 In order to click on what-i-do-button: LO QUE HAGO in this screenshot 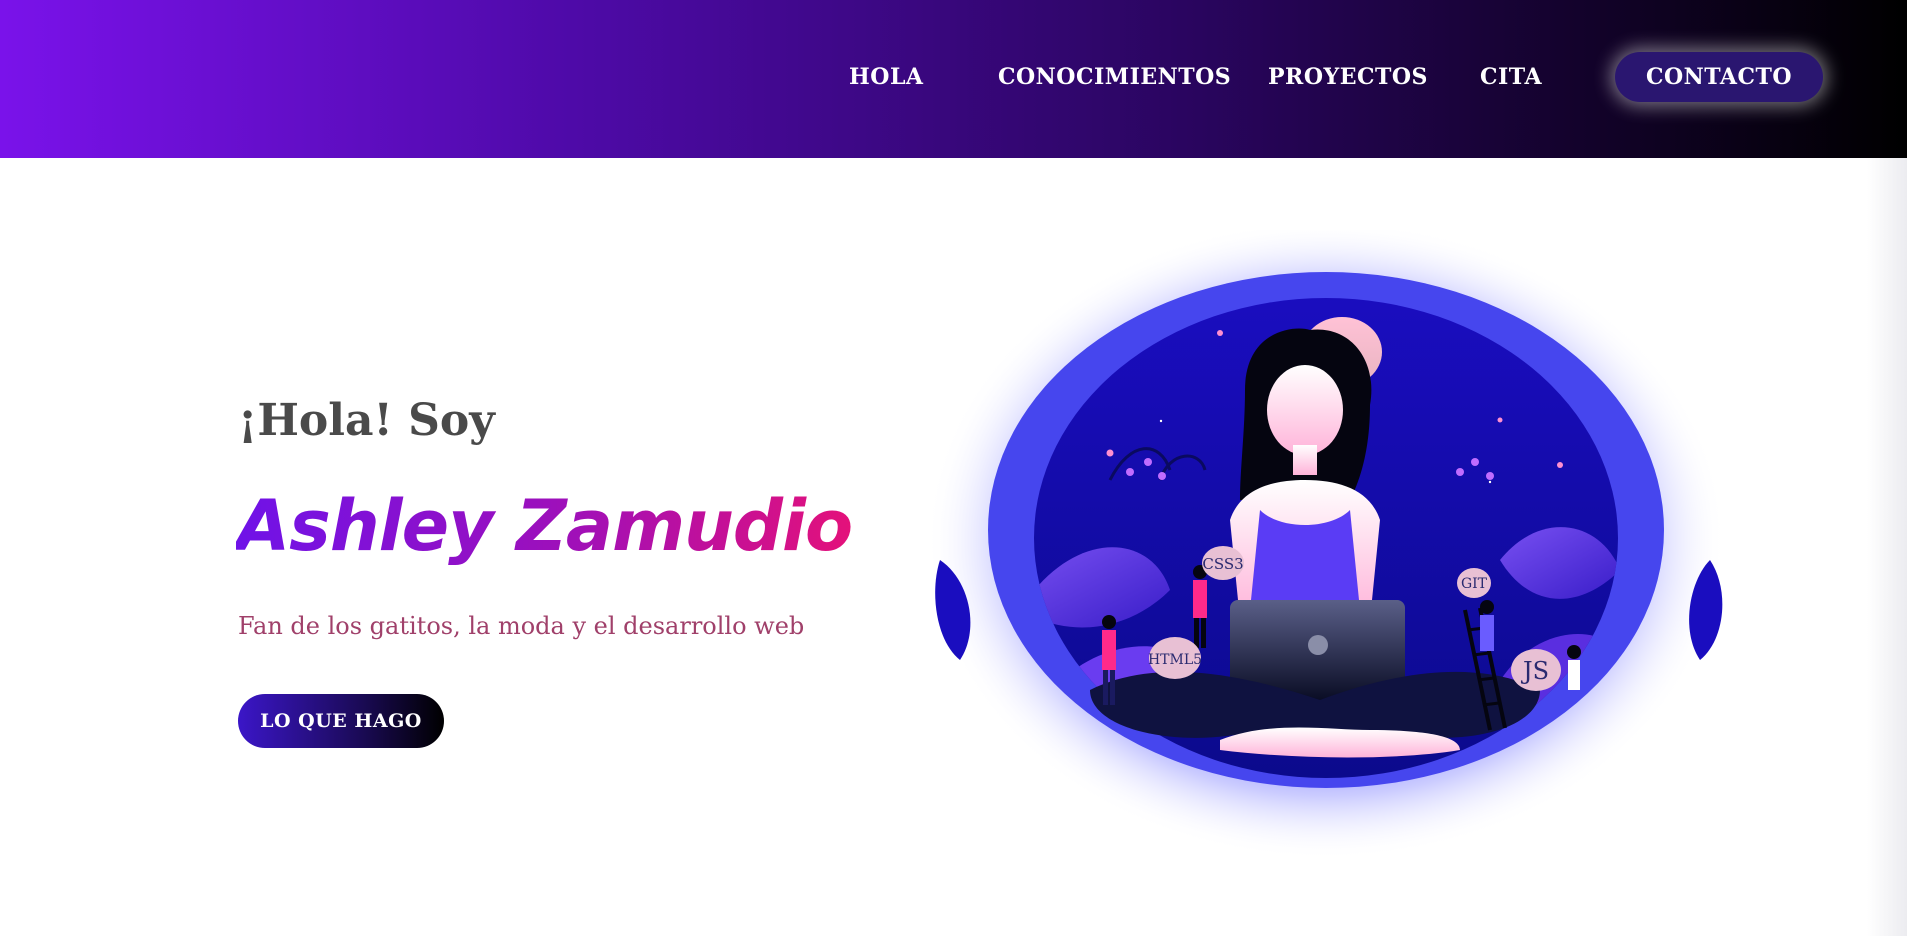, I will do `click(341, 721)`.